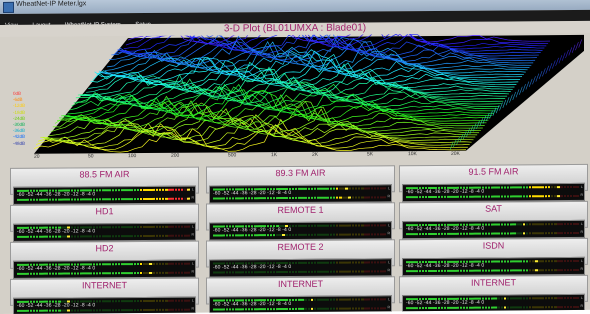  I want to click on x-axis-label: 50, so click(91, 156).